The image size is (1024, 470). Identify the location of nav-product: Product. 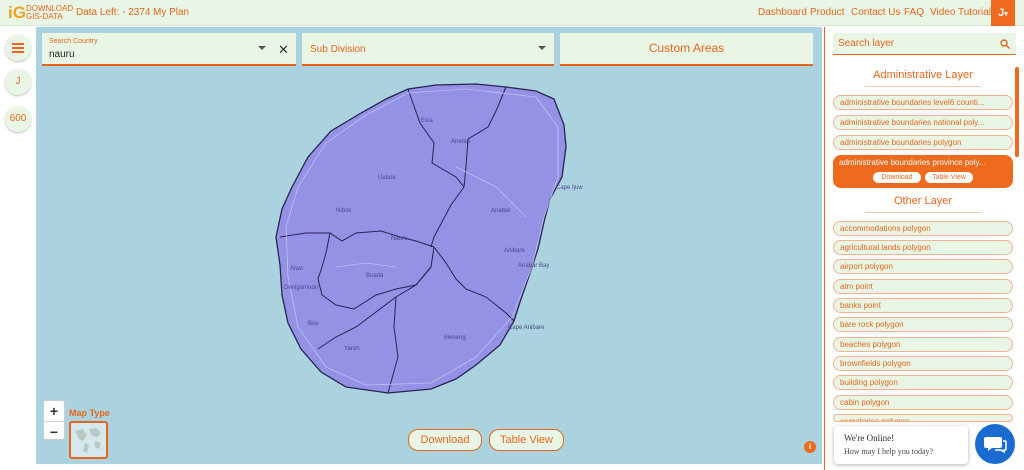
(827, 12).